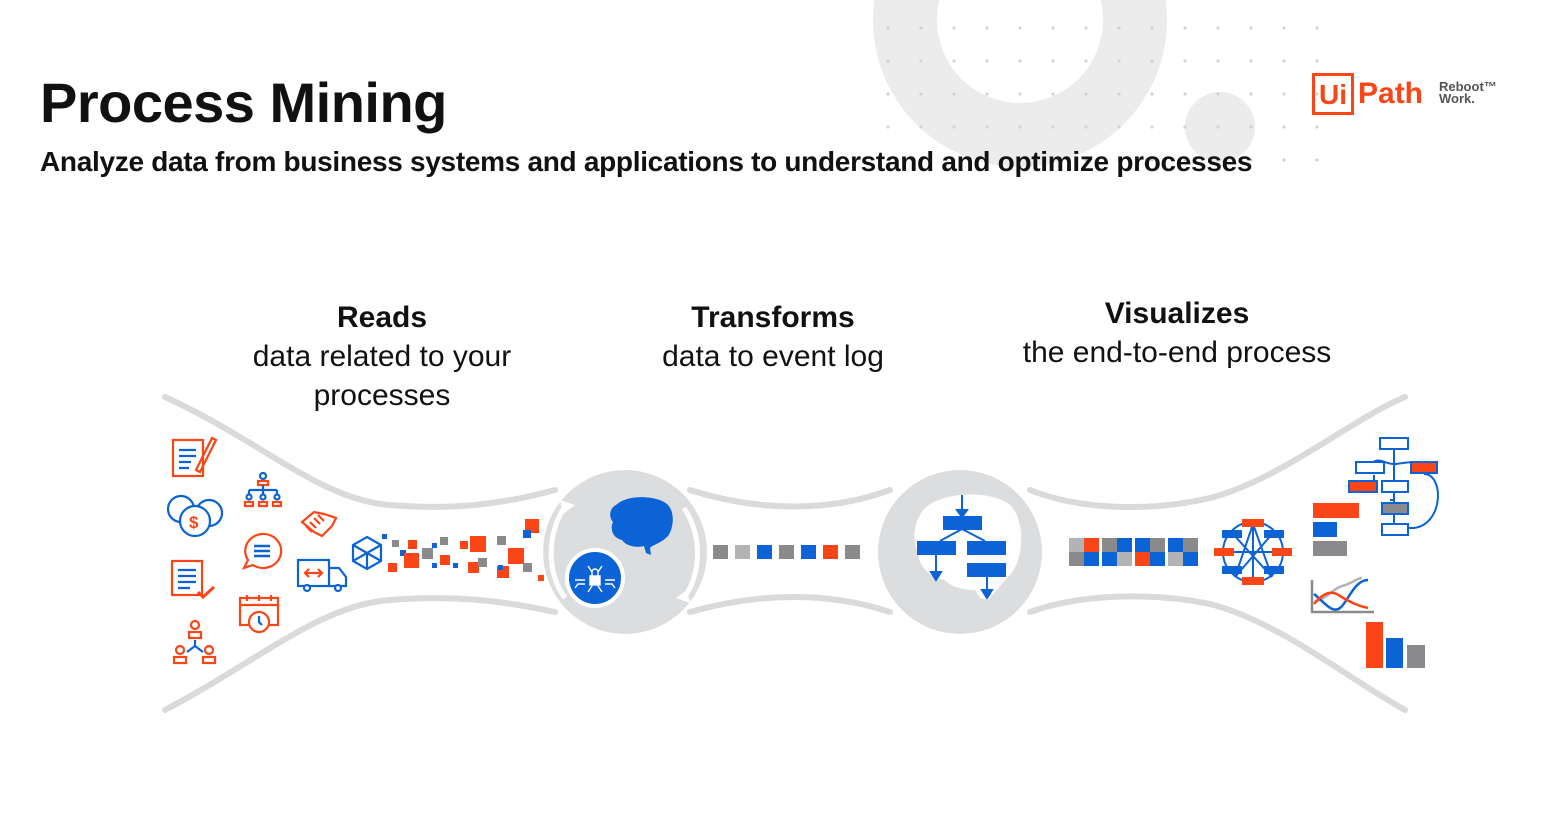 The width and height of the screenshot is (1545, 817). What do you see at coordinates (1391, 93) in the screenshot?
I see `logo-brand-word: Path` at bounding box center [1391, 93].